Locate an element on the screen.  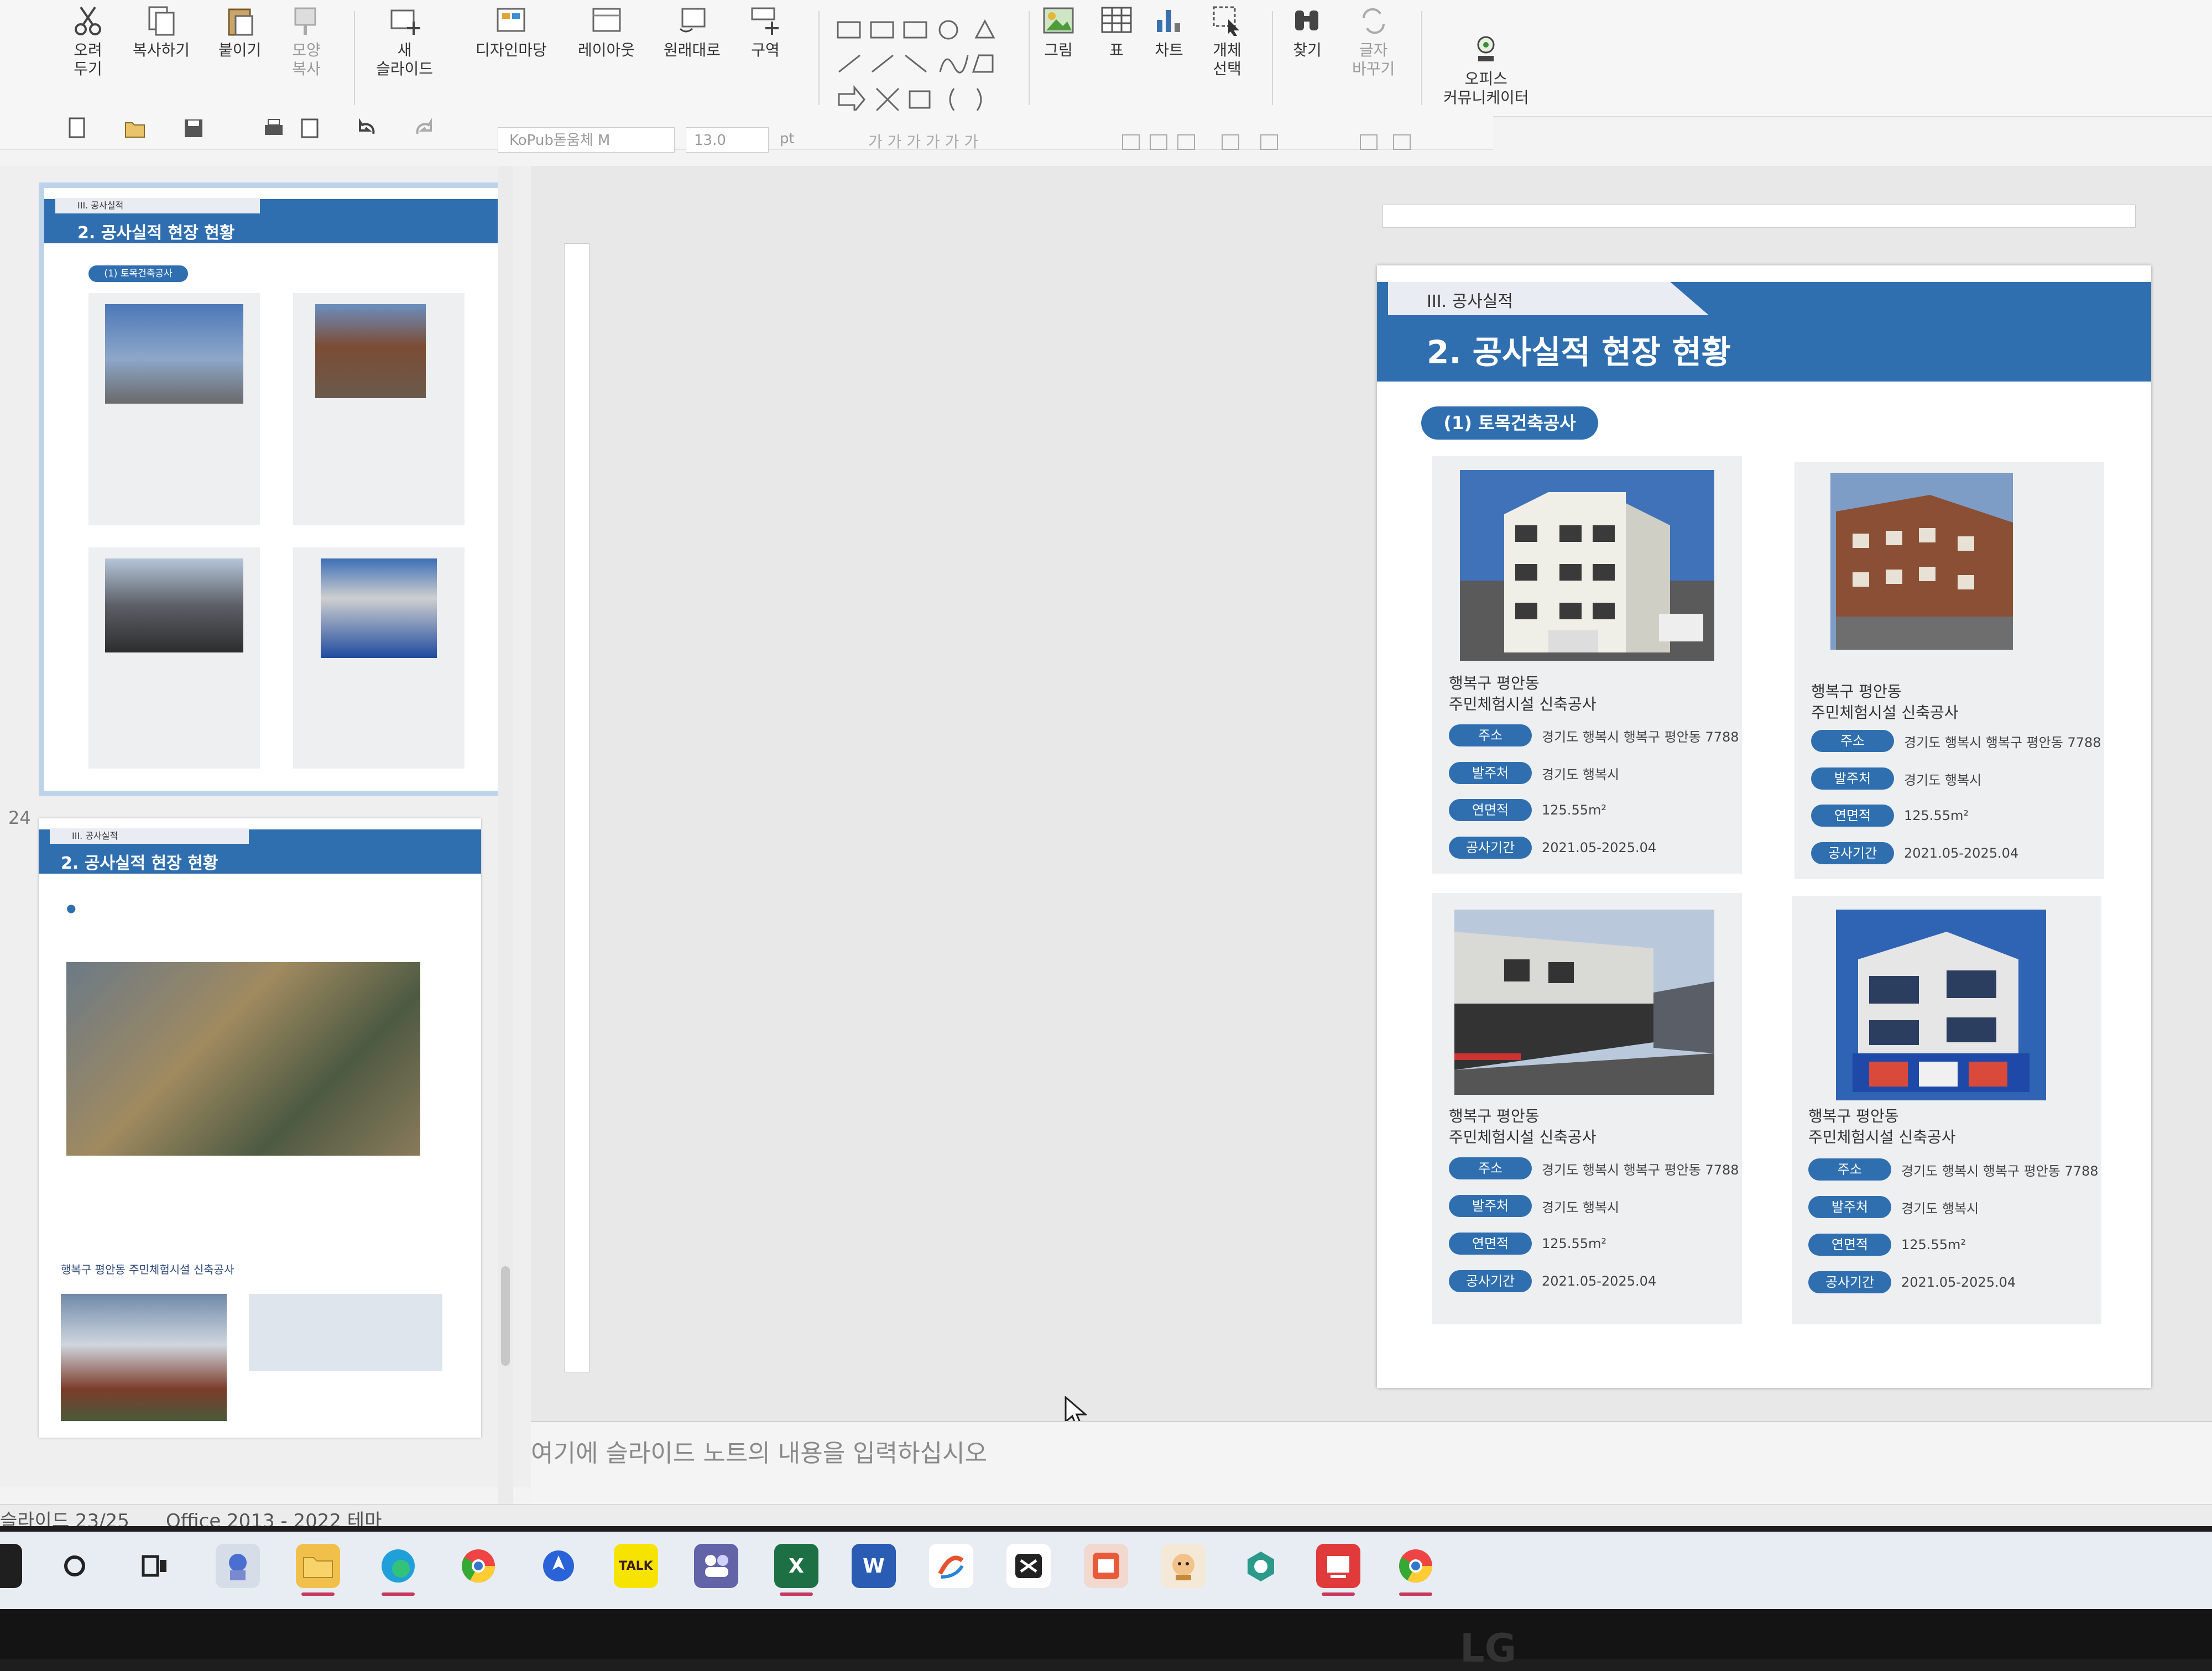
replace-button: 글자 바꾸기 is located at coordinates (1374, 41).